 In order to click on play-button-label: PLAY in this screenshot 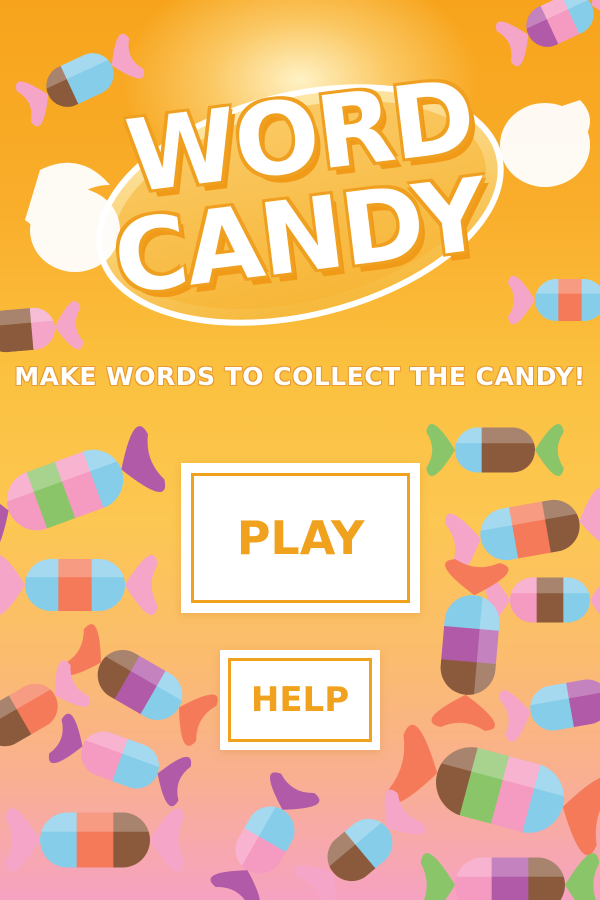, I will do `click(300, 538)`.